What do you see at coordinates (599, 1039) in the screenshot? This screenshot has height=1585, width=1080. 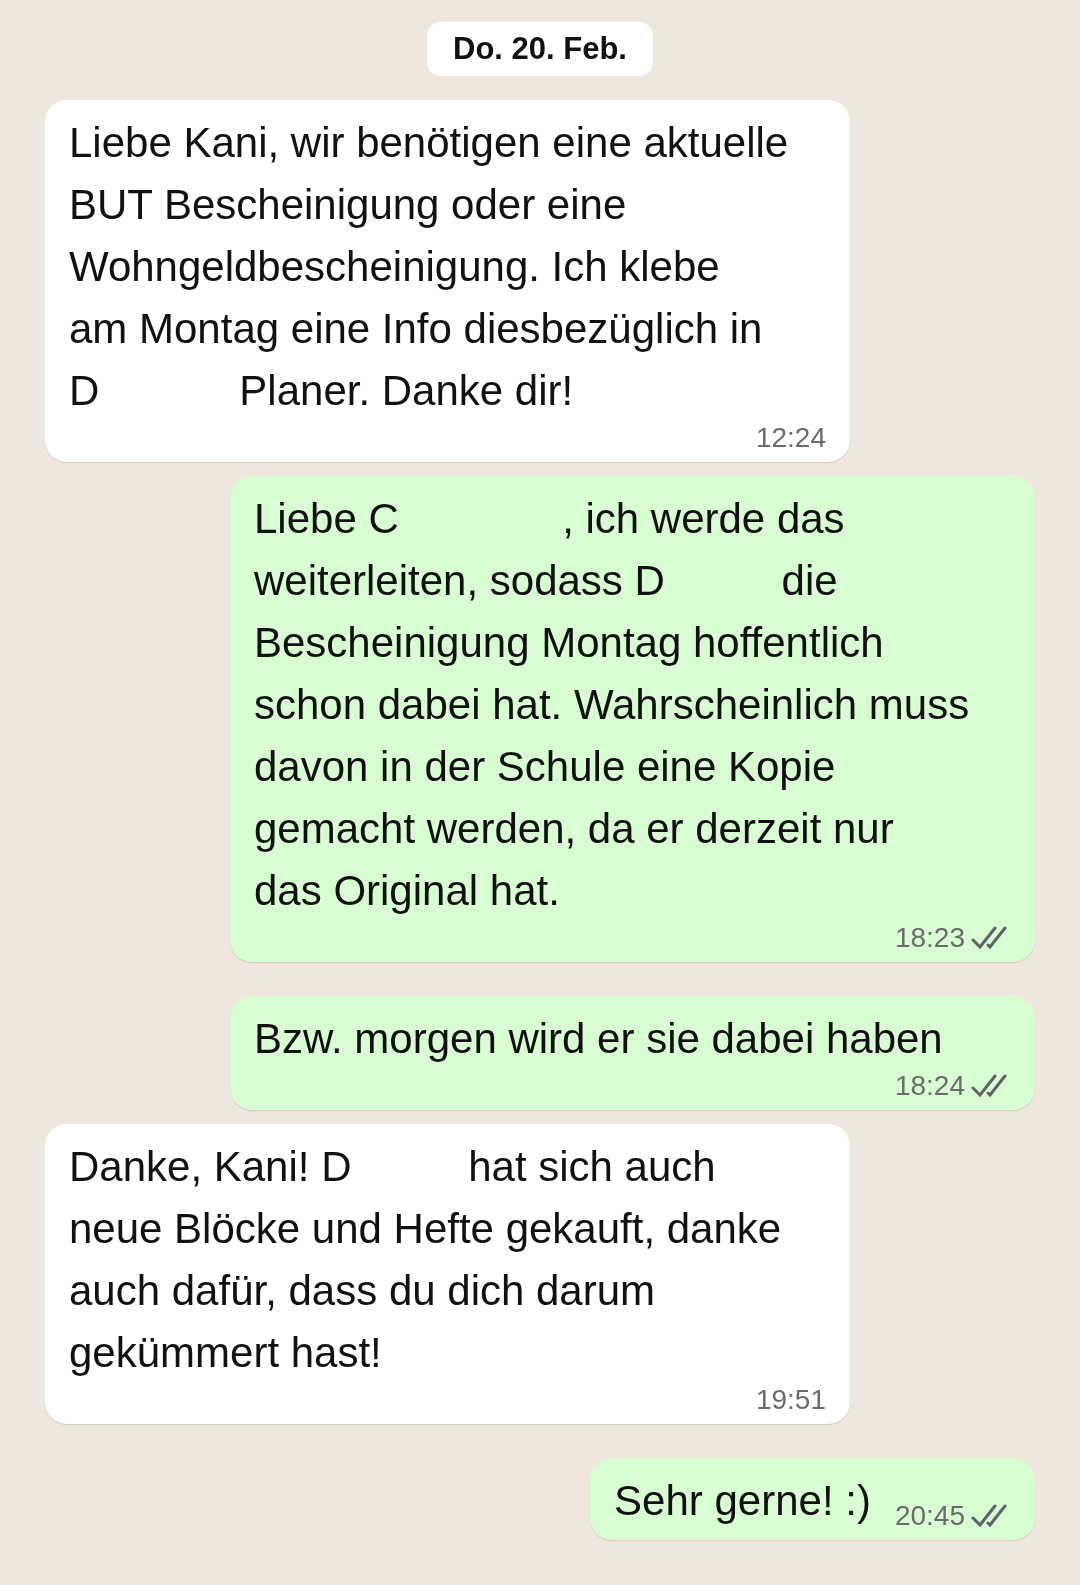 I see `message-text: Bzw. morgen wird er sie dabei haben` at bounding box center [599, 1039].